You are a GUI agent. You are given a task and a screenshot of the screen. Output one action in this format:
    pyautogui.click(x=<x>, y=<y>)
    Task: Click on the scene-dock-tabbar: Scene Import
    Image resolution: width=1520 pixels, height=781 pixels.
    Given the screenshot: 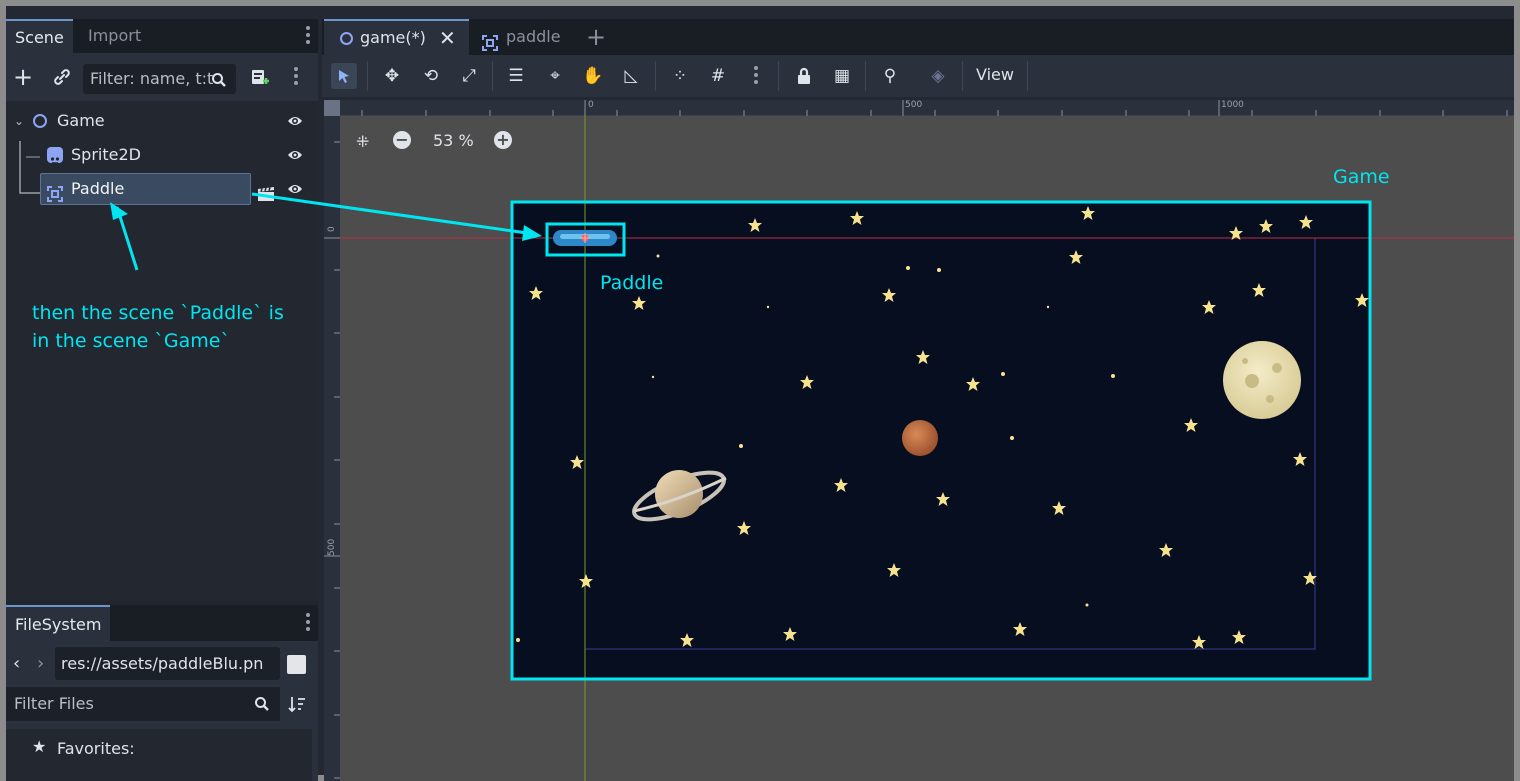 What is the action you would take?
    pyautogui.click(x=162, y=36)
    